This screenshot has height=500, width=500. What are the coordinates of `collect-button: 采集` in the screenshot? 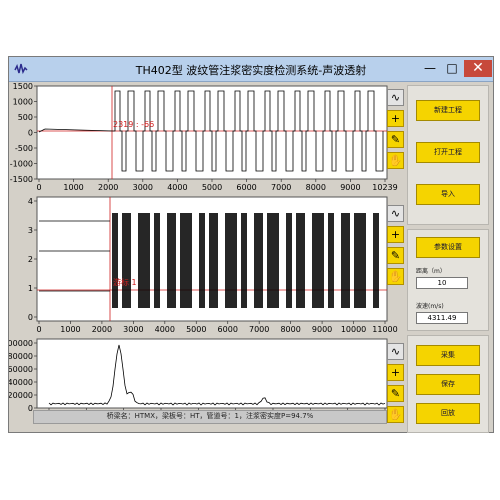 It's located at (448, 355).